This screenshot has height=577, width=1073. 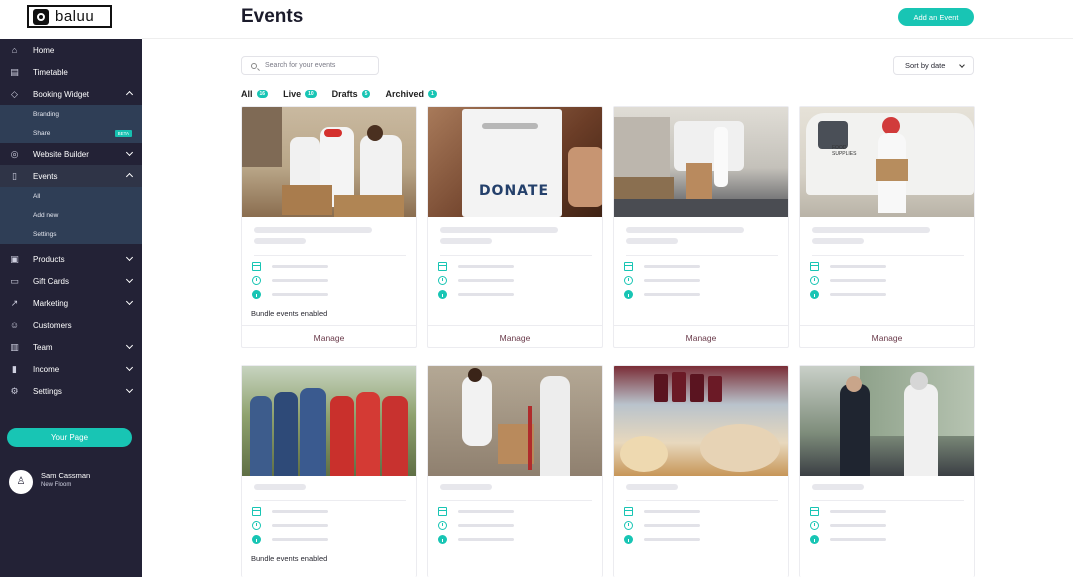 I want to click on events-submenu: All Add new Settings, so click(x=71, y=215).